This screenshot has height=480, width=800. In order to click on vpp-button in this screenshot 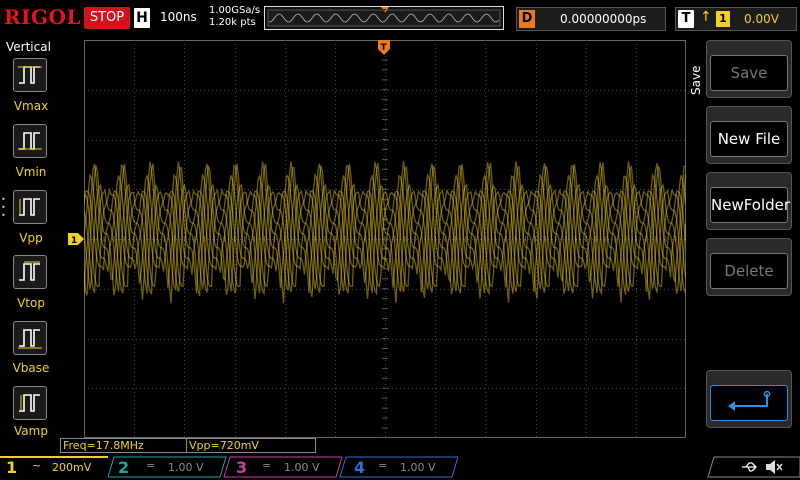, I will do `click(30, 207)`.